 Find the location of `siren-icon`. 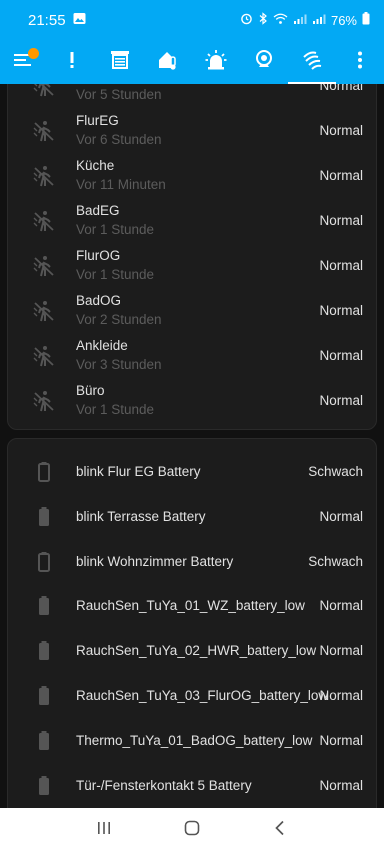

siren-icon is located at coordinates (216, 62).